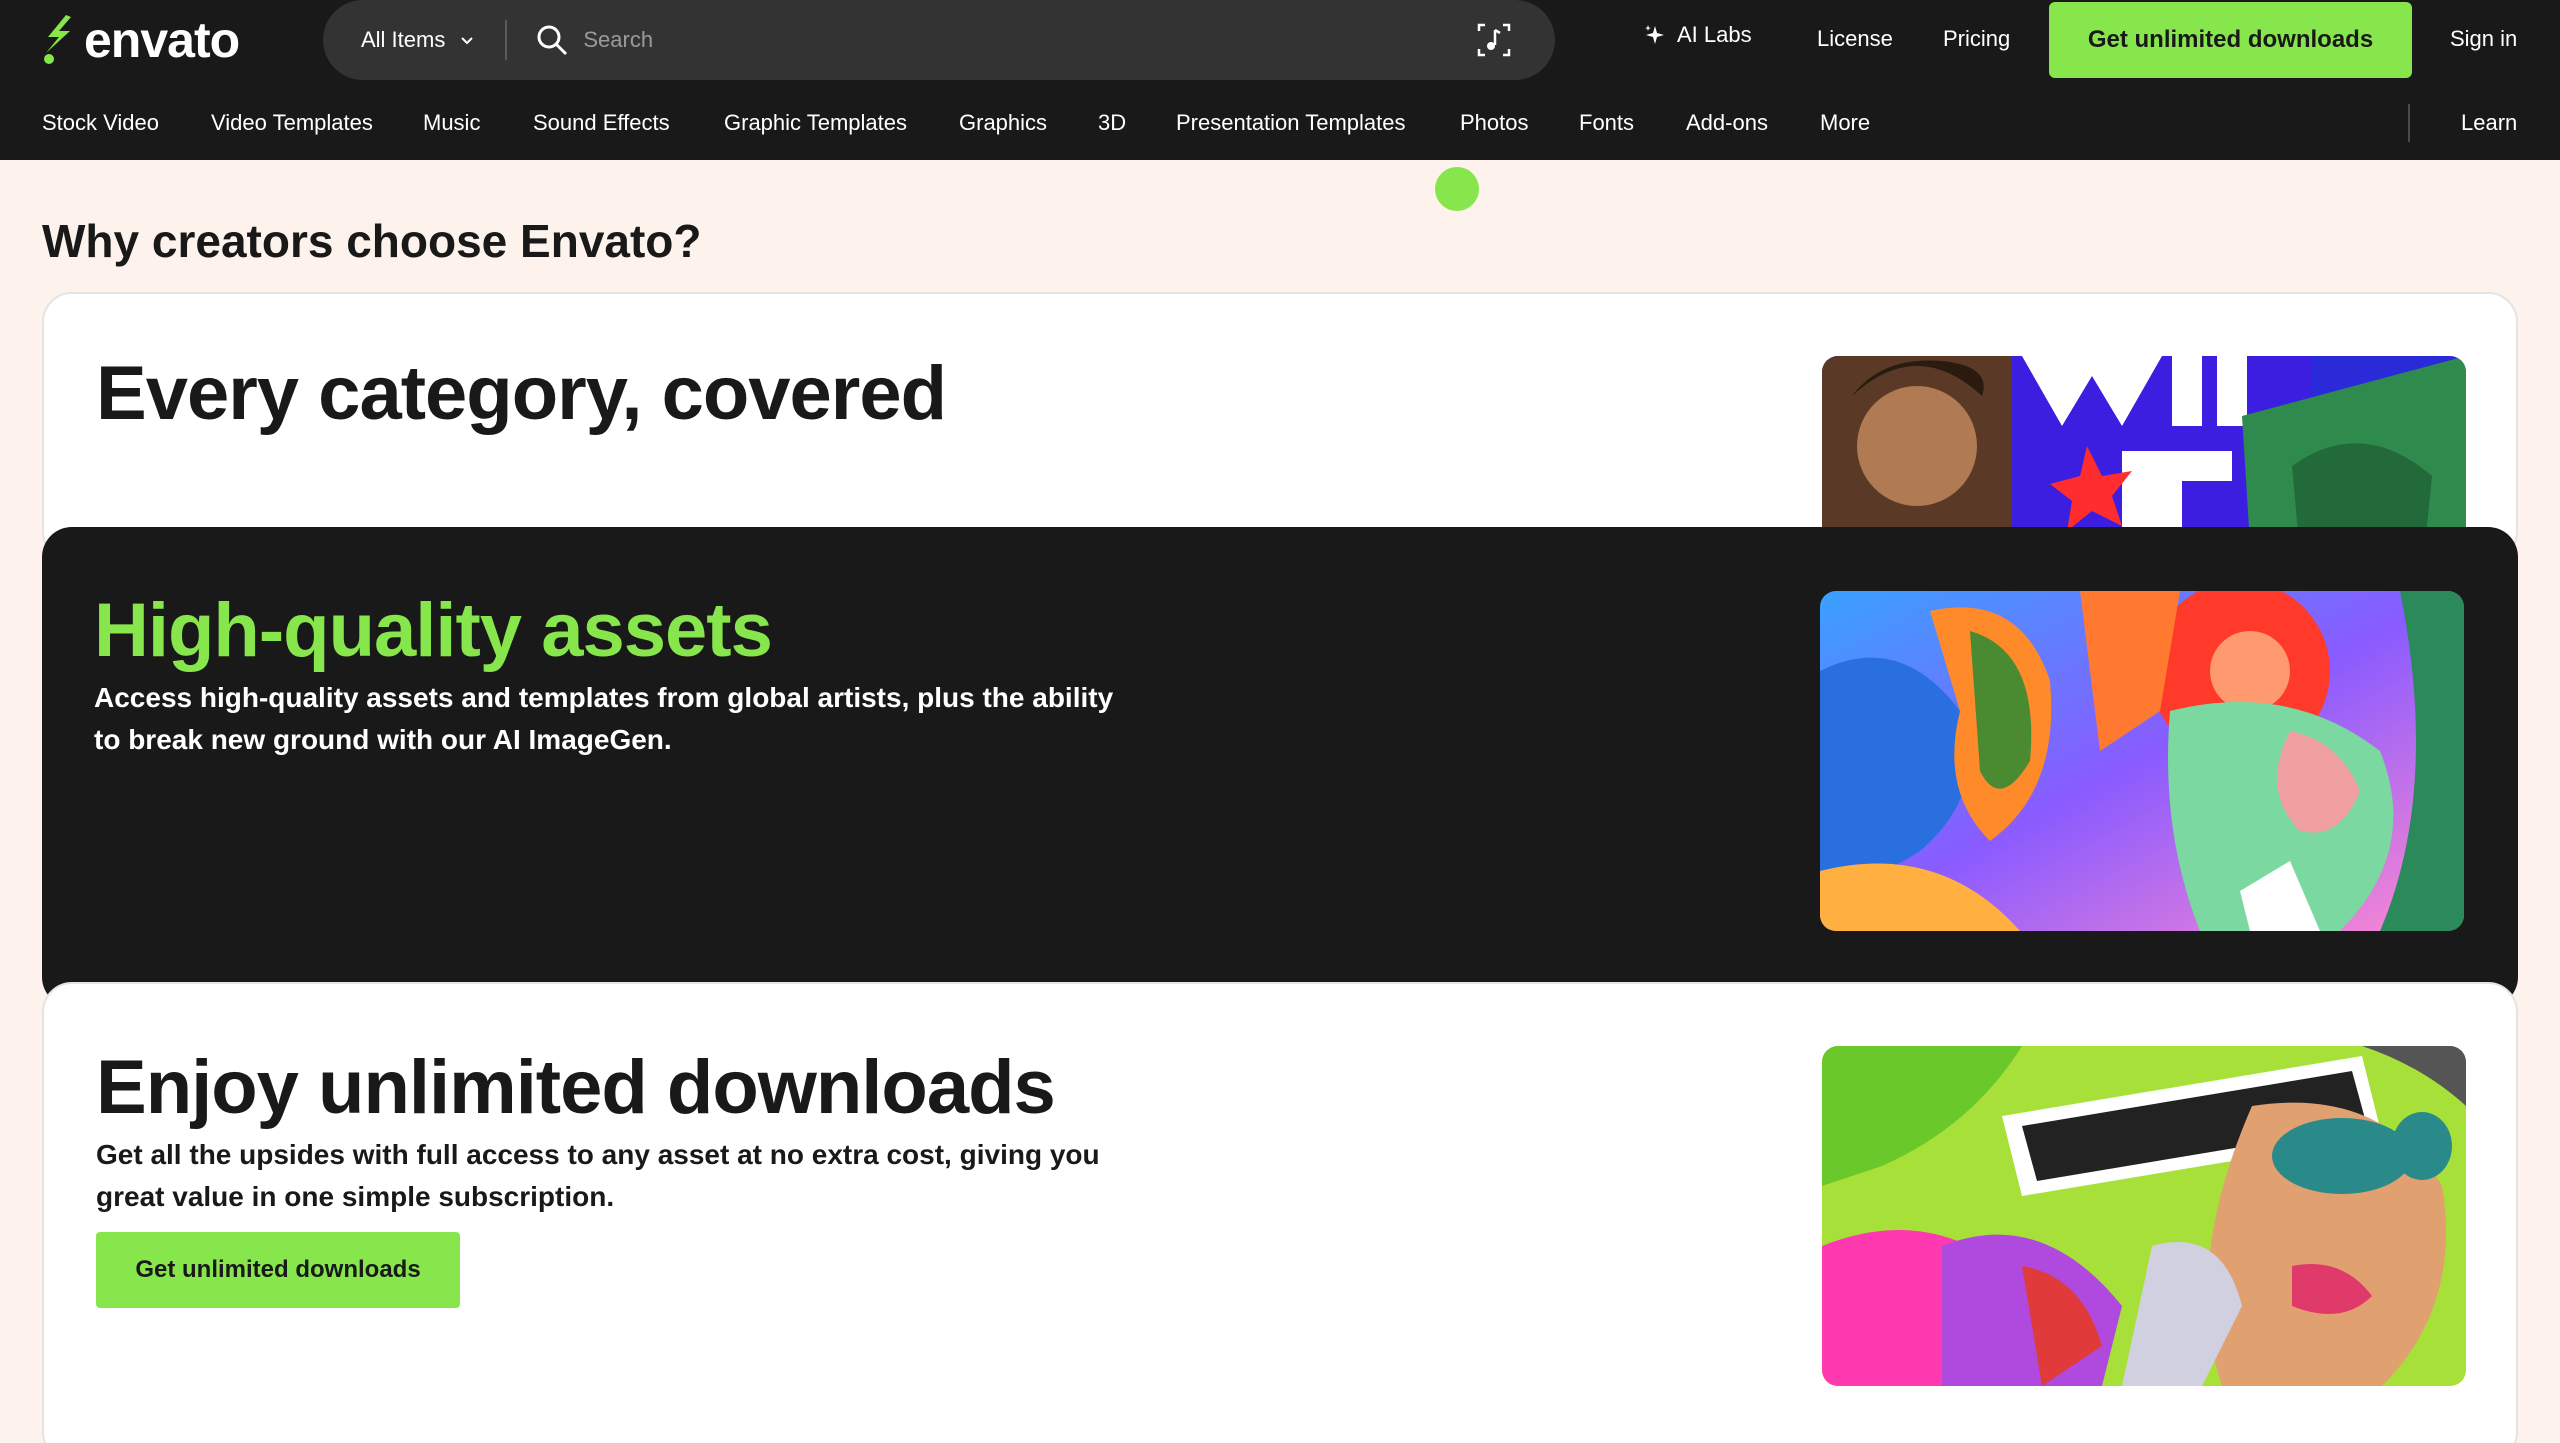  I want to click on license-link: License, so click(1855, 39).